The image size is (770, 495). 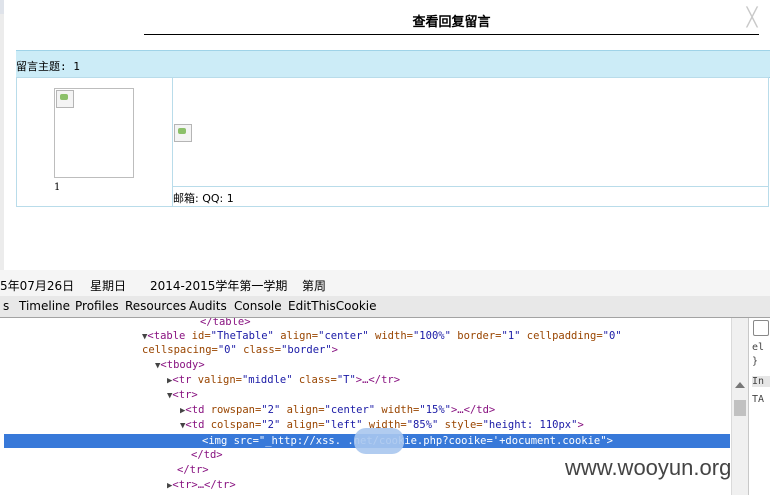 I want to click on weekday-text: 星期日, so click(x=108, y=286).